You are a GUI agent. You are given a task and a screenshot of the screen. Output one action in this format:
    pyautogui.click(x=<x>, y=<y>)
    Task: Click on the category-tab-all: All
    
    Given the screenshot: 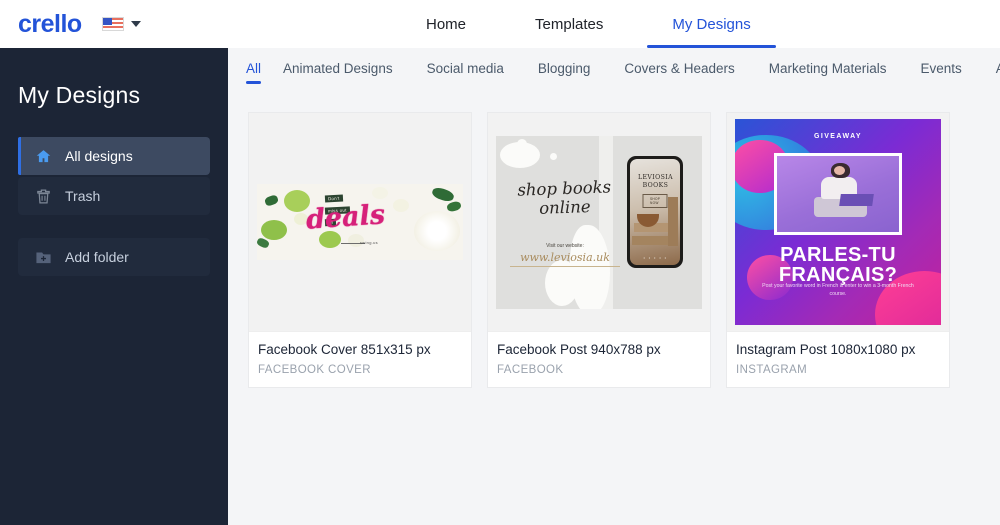 What is the action you would take?
    pyautogui.click(x=254, y=66)
    